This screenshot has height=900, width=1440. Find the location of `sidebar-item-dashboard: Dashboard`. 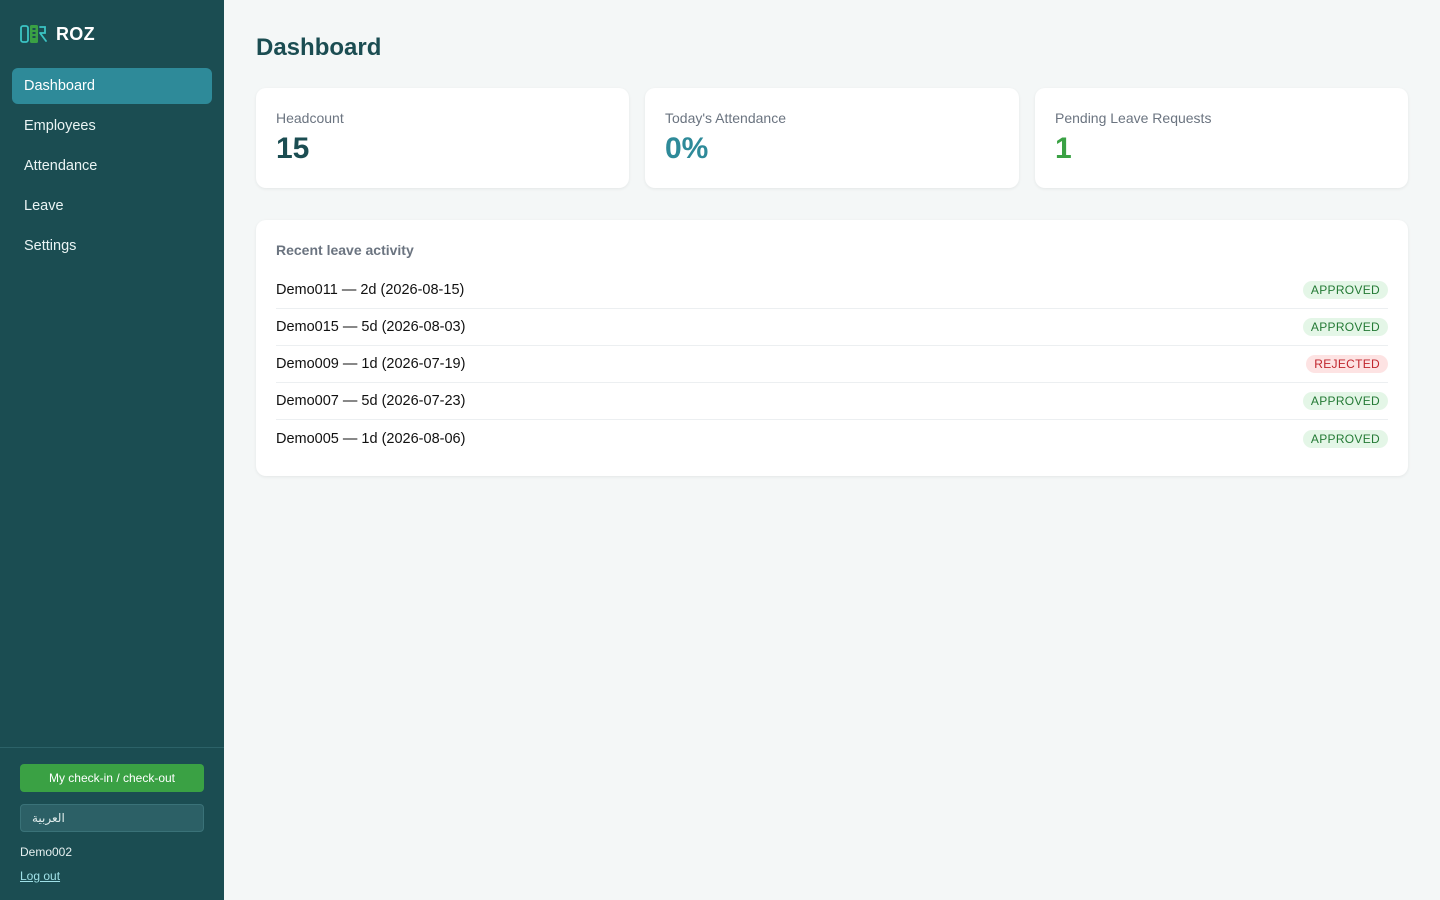

sidebar-item-dashboard: Dashboard is located at coordinates (112, 86).